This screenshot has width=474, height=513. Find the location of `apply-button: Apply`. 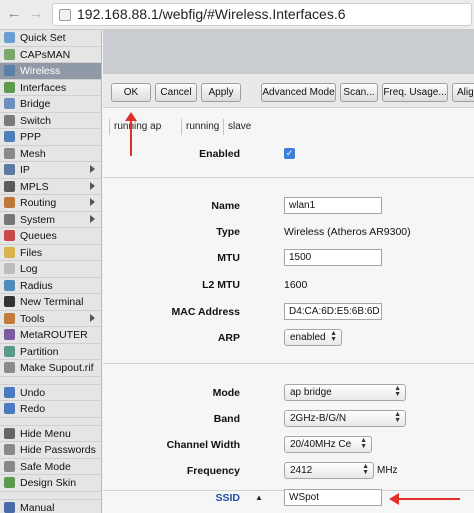

apply-button: Apply is located at coordinates (221, 92).